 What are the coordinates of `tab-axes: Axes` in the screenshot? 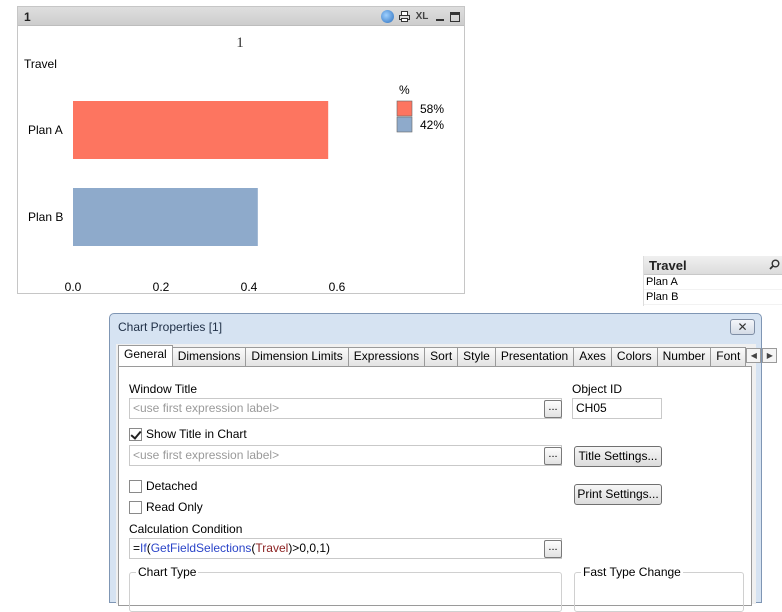 It's located at (592, 356).